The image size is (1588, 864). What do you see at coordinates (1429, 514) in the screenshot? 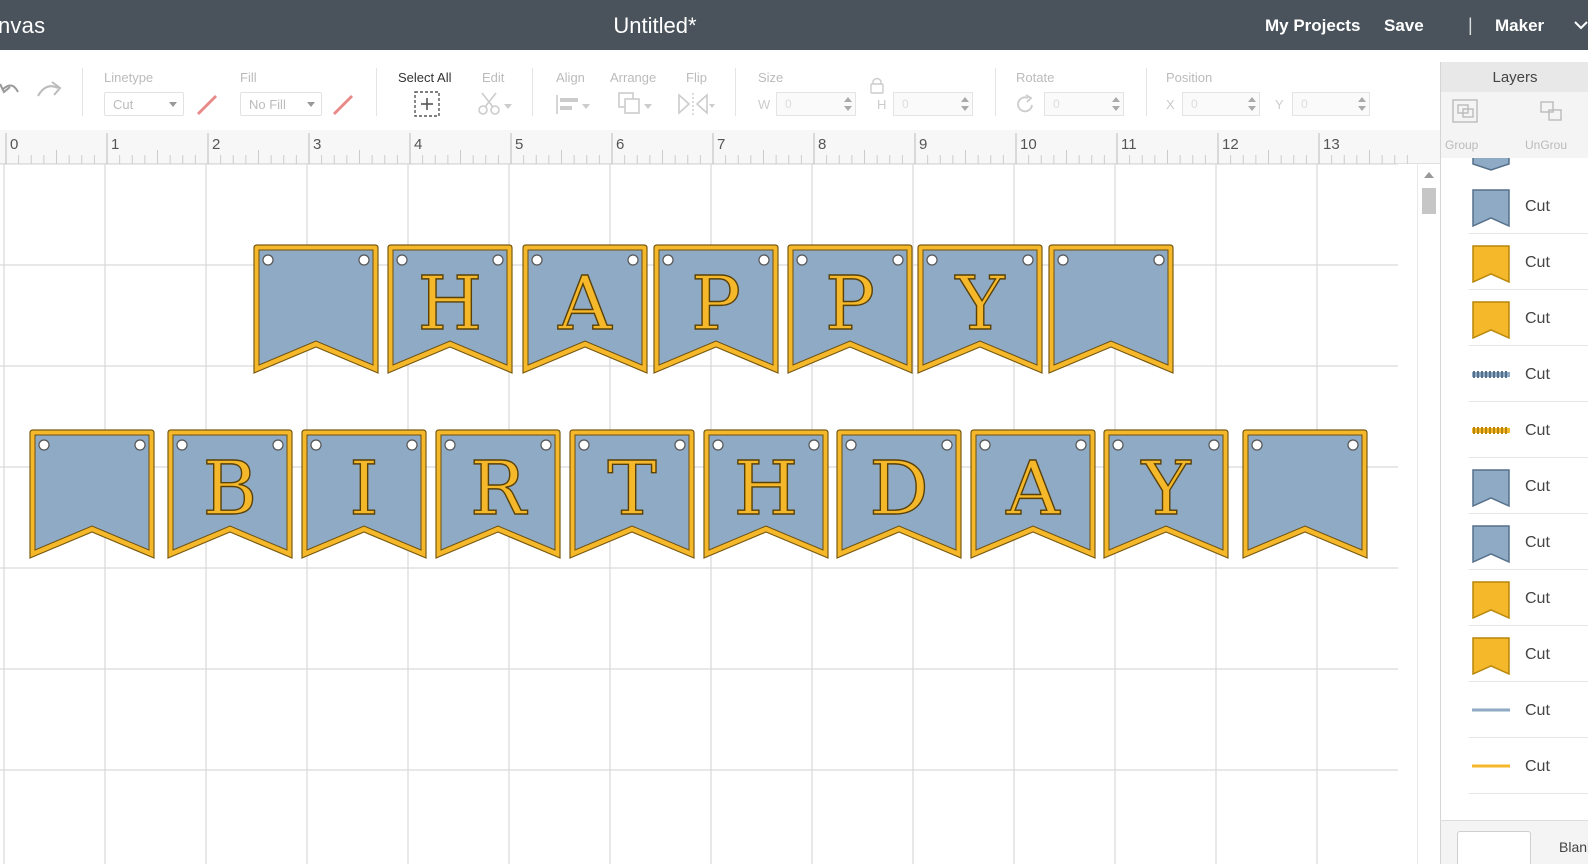
I see `vertical-scrollbar` at bounding box center [1429, 514].